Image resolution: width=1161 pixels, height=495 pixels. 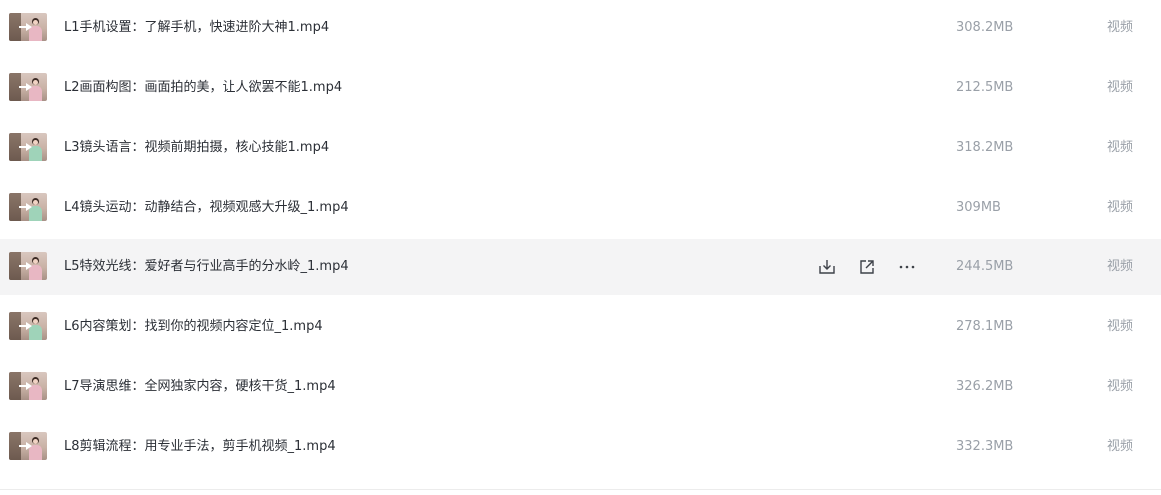 I want to click on file-name: L2画面构图：画面拍的美，让人欲罢不能1.mp4, so click(x=203, y=88).